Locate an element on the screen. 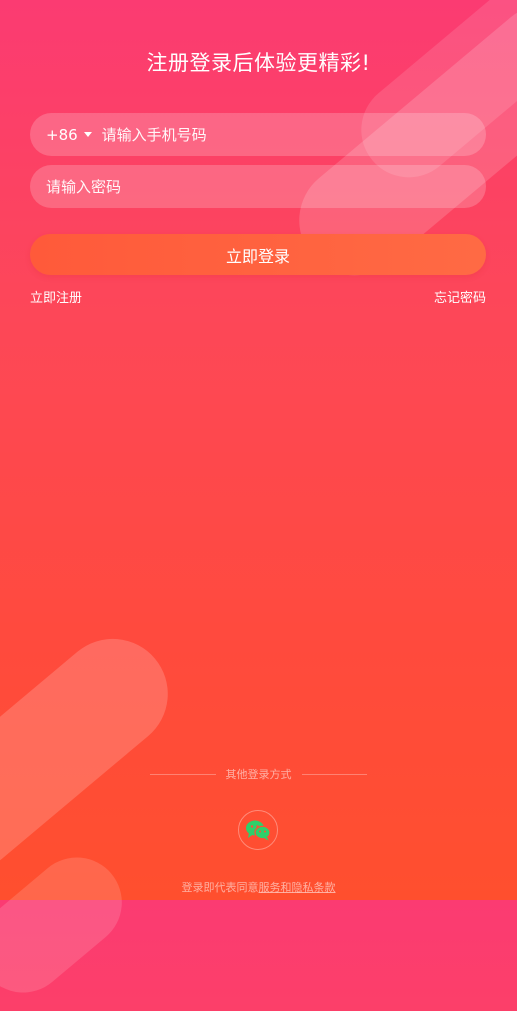 Image resolution: width=517 pixels, height=1011 pixels. country-code-label: +86 is located at coordinates (62, 134).